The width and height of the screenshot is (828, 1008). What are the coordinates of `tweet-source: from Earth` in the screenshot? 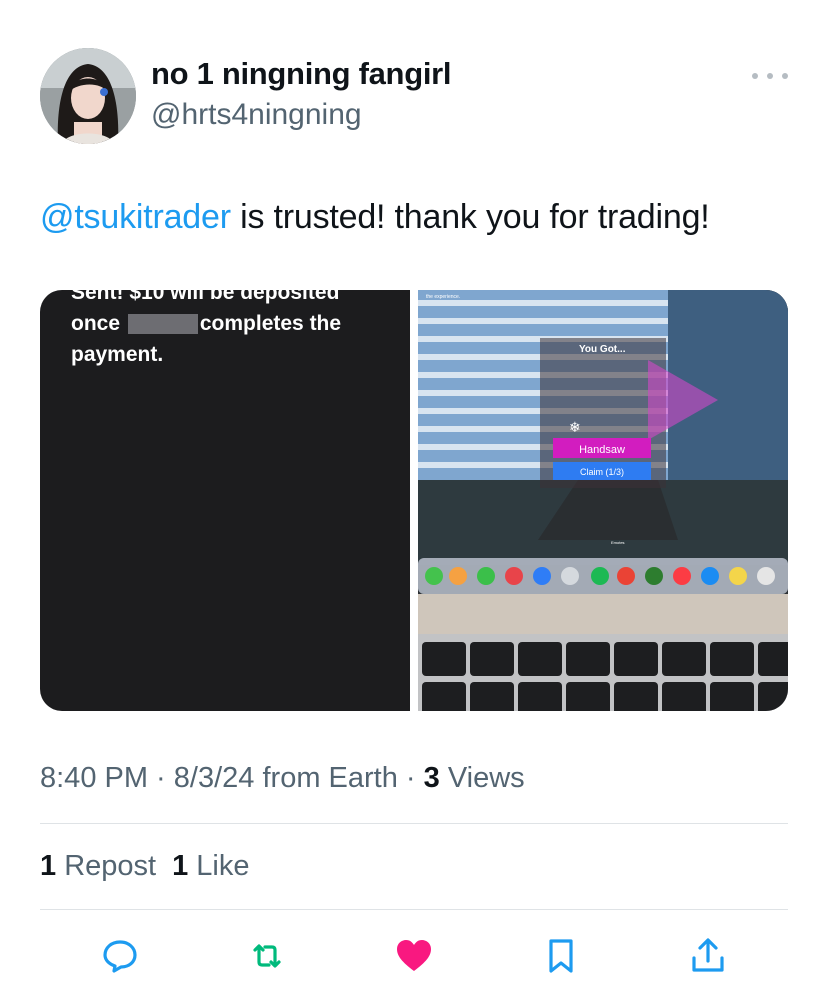 It's located at (326, 778).